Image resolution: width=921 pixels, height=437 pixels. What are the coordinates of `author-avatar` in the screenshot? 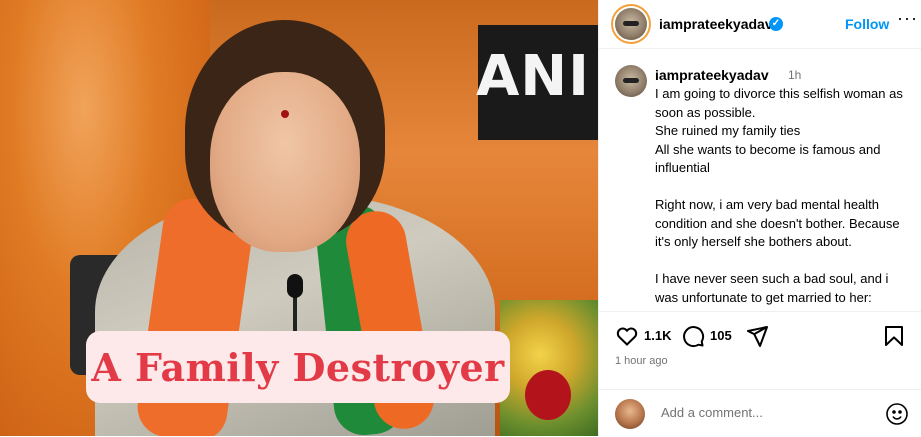 It's located at (631, 24).